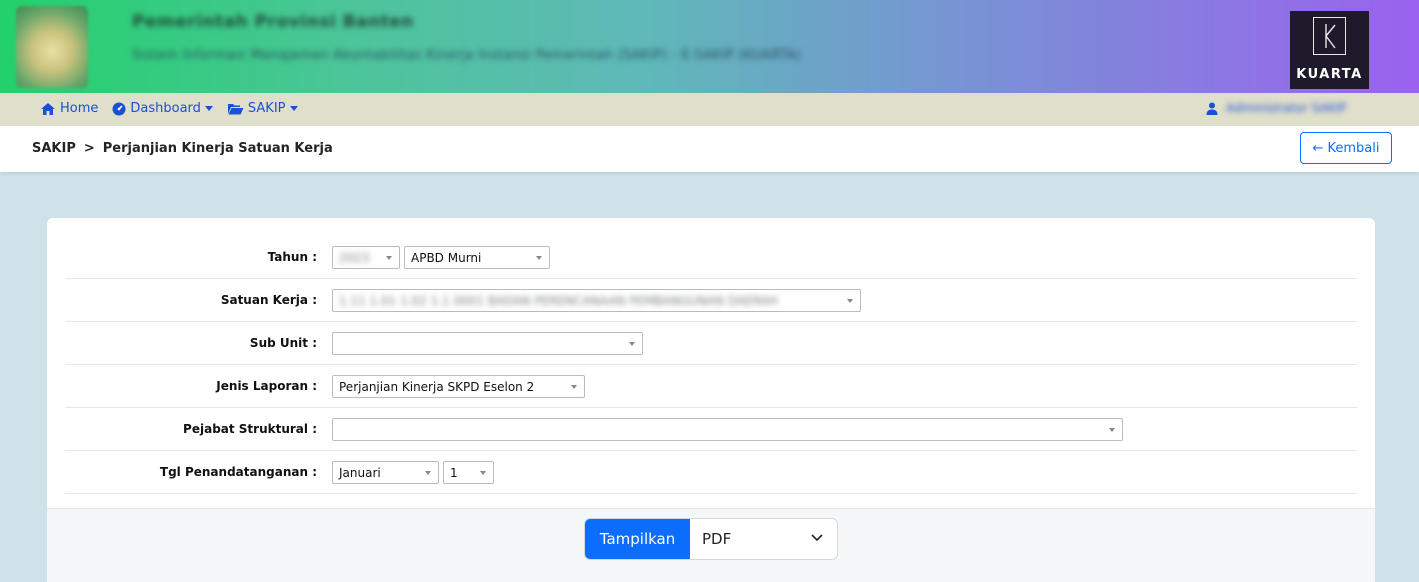 Image resolution: width=1419 pixels, height=582 pixels. I want to click on show-button: Tampilkan, so click(637, 539).